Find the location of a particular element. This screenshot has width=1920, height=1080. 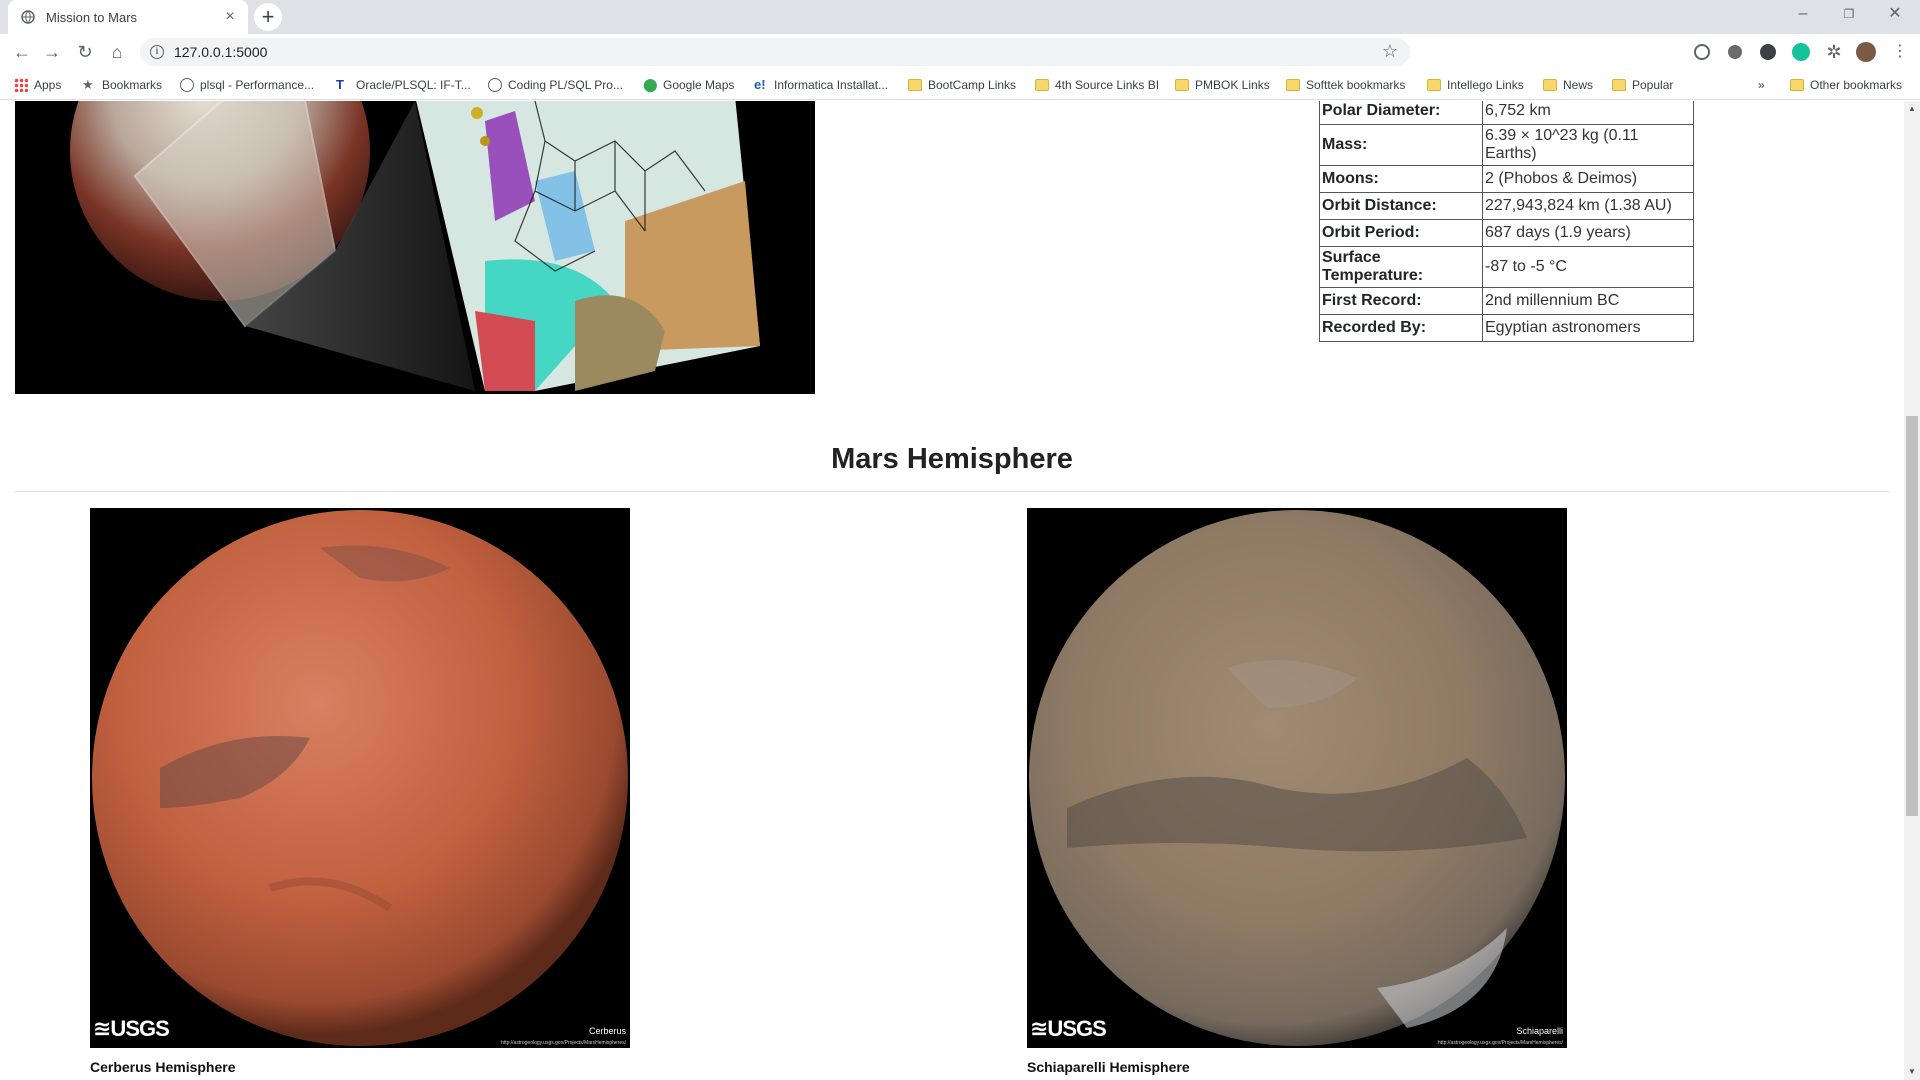

e-logo-icon: e! is located at coordinates (760, 84).